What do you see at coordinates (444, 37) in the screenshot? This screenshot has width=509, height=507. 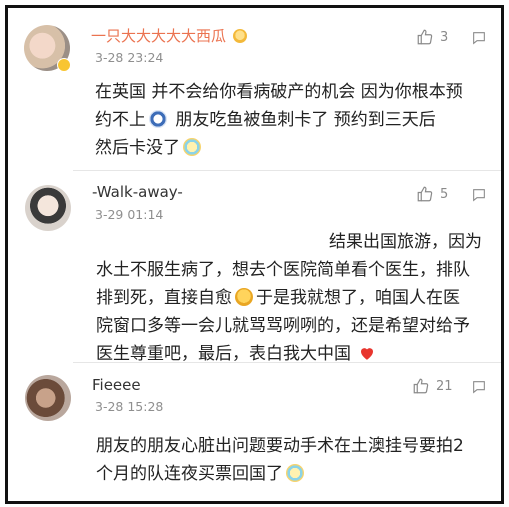 I see `like-count: 3` at bounding box center [444, 37].